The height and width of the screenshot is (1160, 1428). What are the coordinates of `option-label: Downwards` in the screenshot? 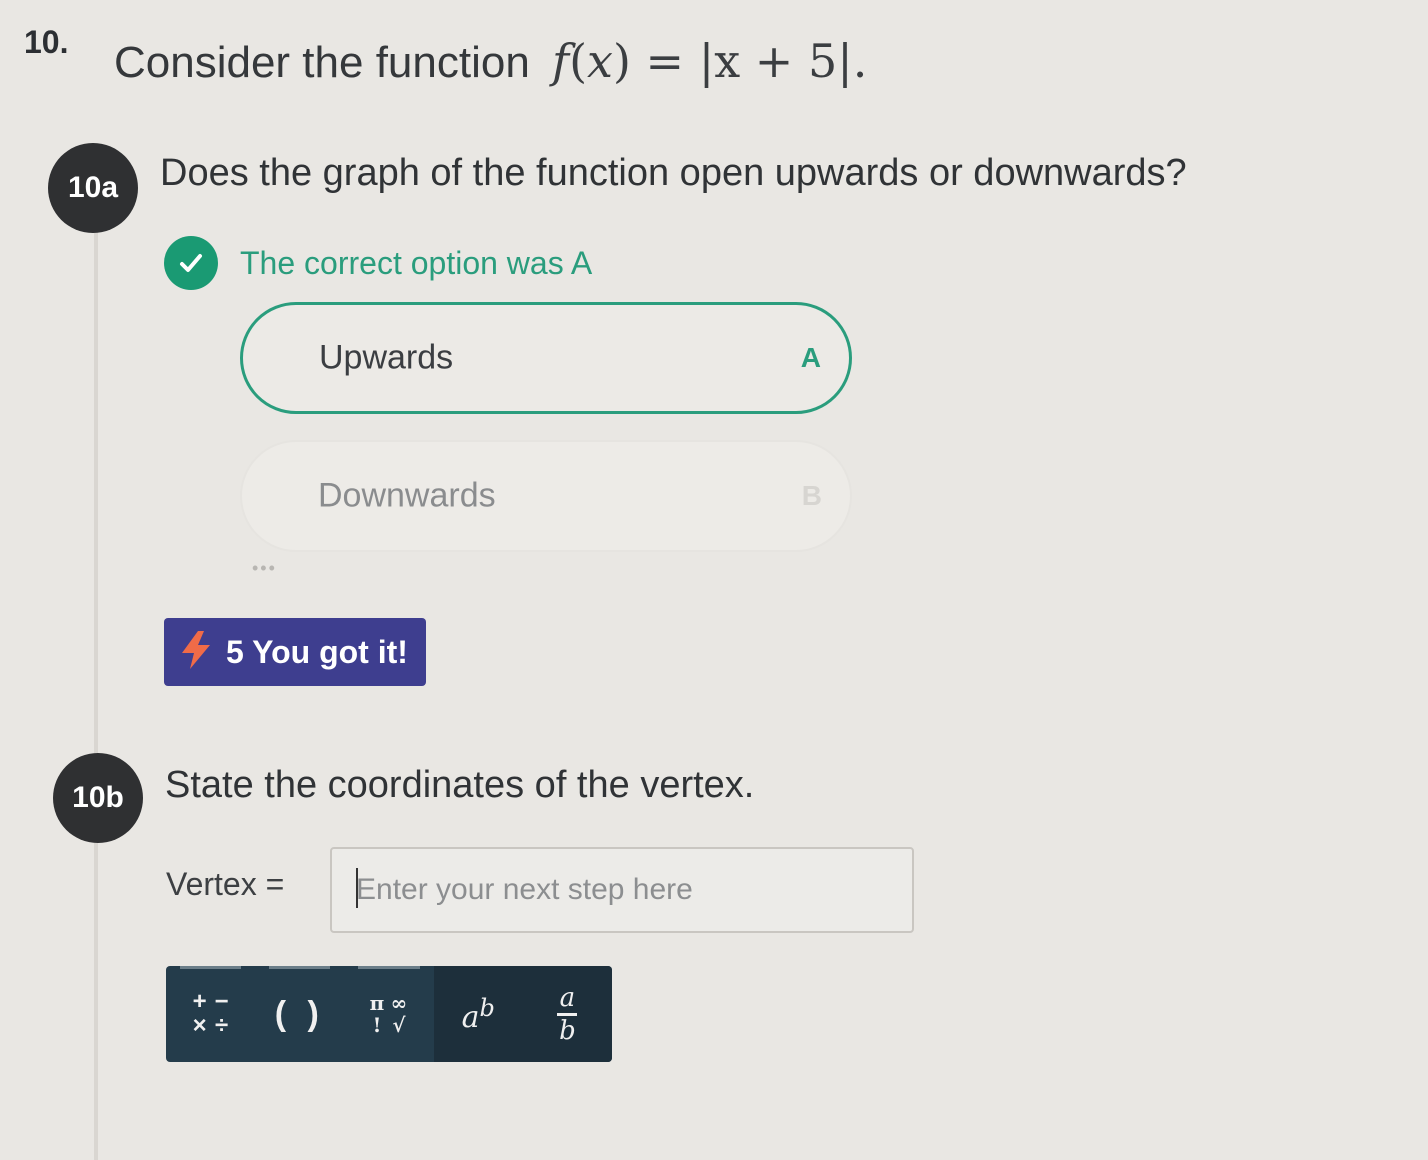 It's located at (407, 495).